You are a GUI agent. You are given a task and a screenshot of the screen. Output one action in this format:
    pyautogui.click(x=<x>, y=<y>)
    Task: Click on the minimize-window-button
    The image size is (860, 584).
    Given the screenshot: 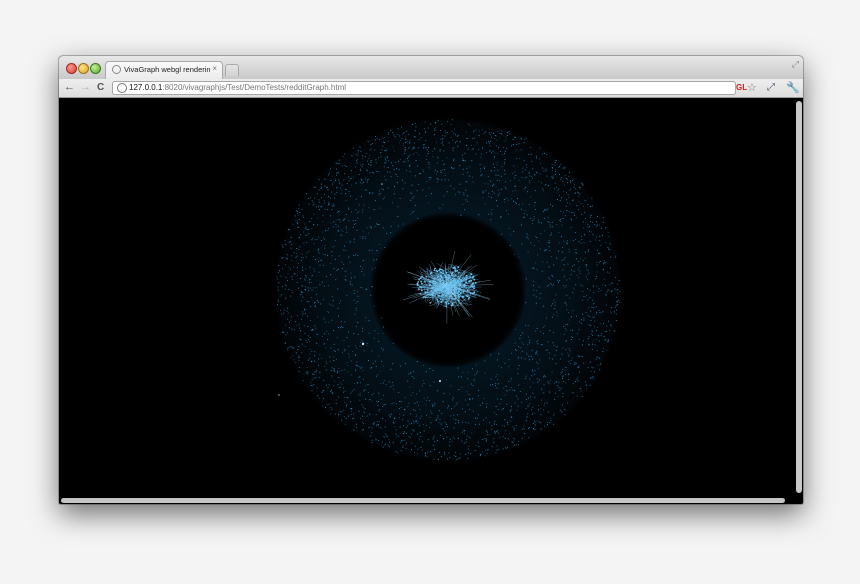 What is the action you would take?
    pyautogui.click(x=83, y=68)
    